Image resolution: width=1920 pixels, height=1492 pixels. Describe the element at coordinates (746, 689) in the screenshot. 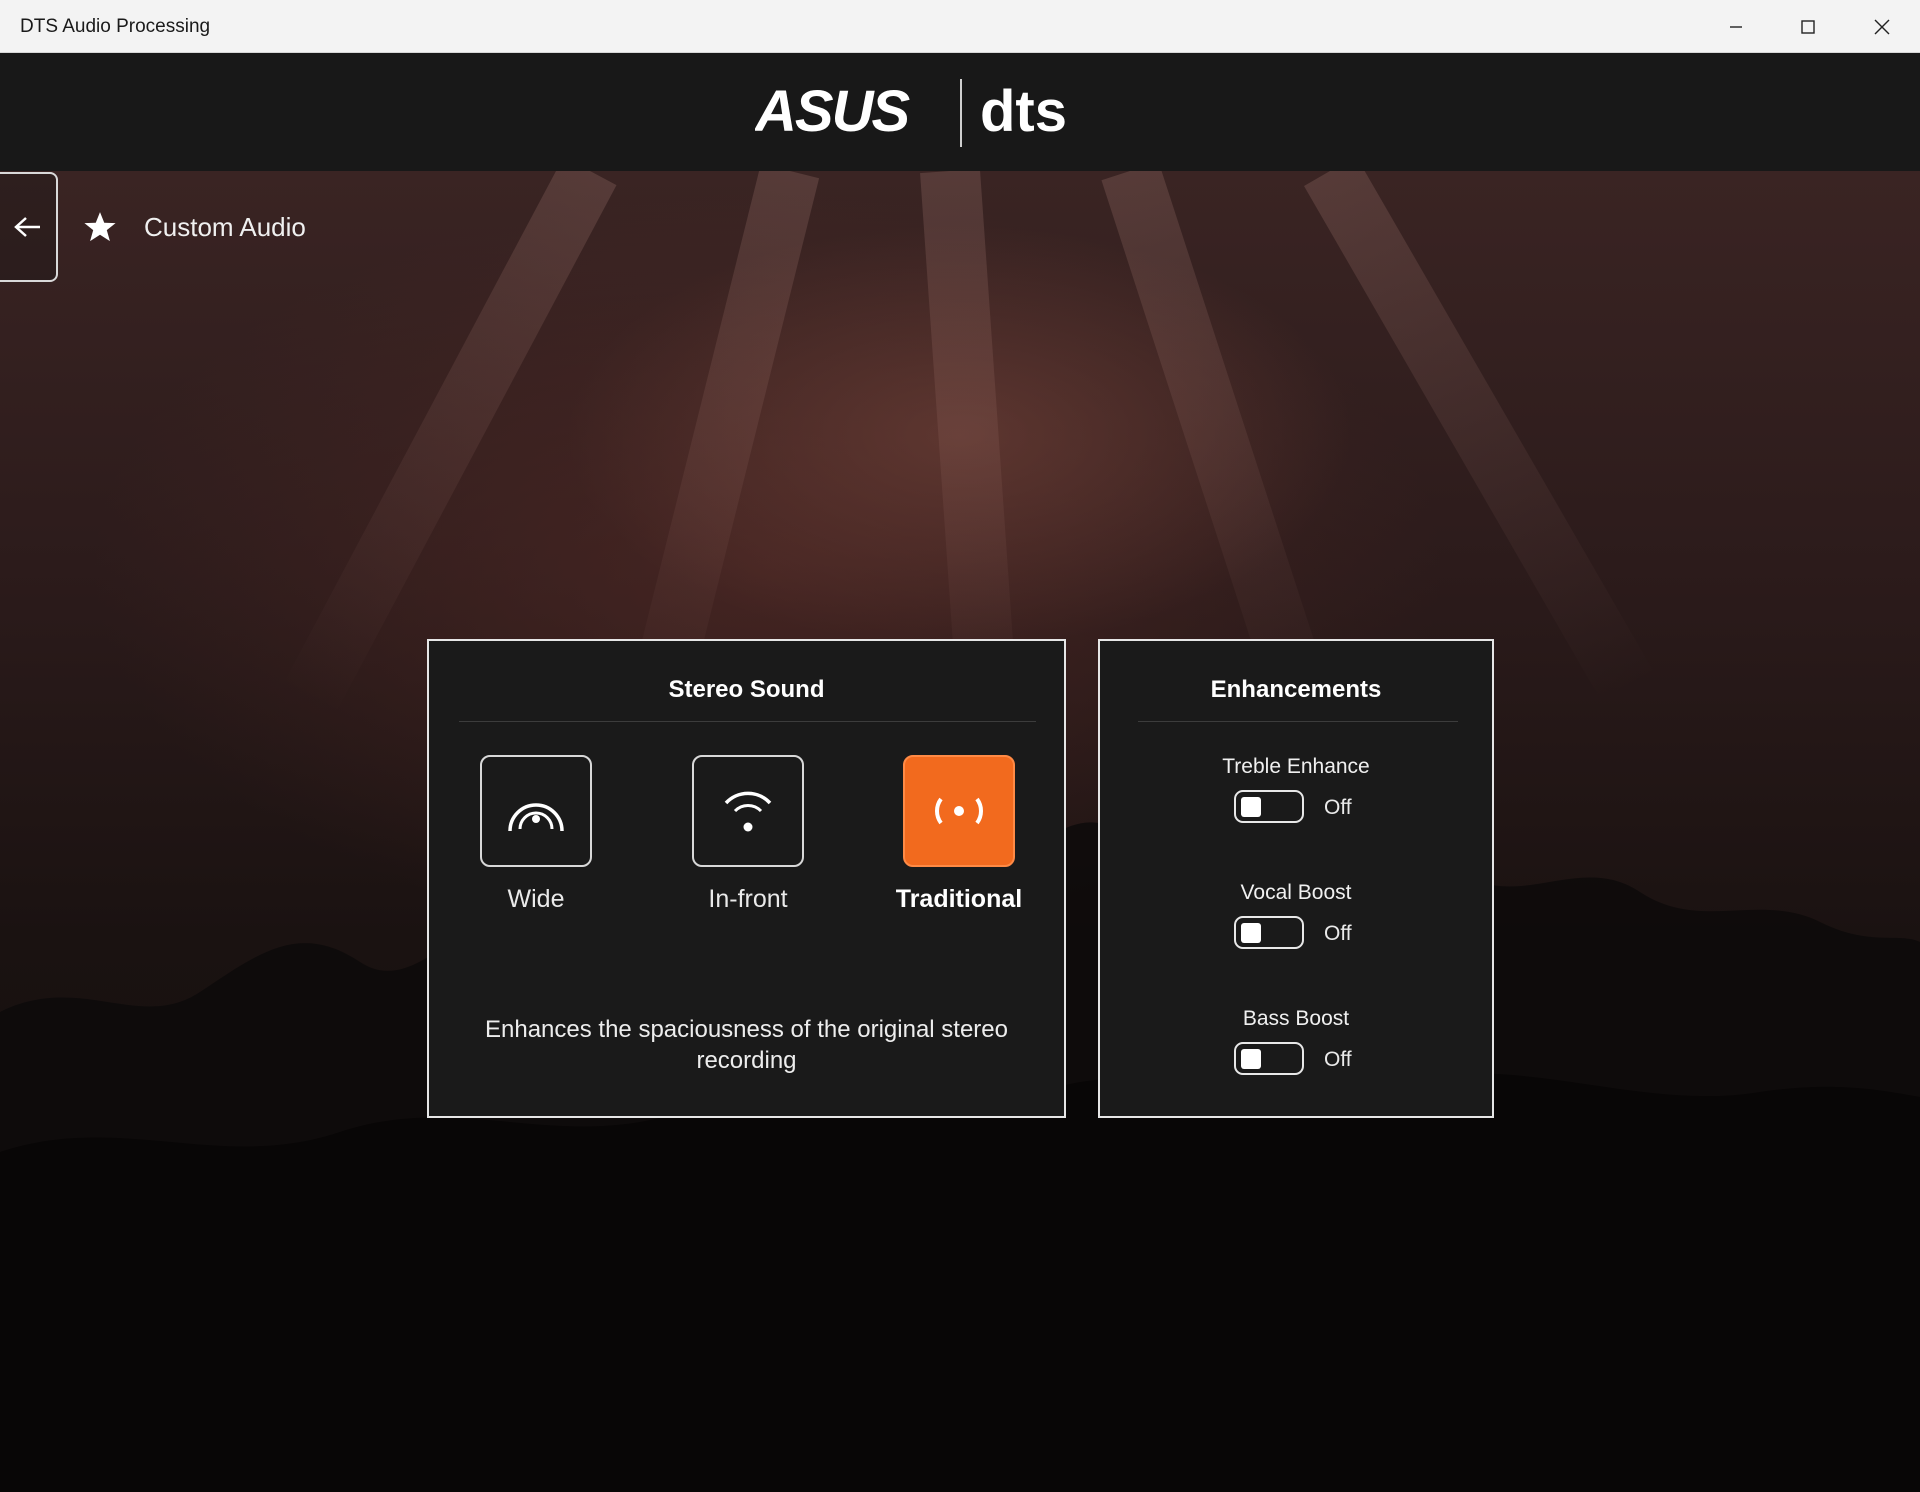

I see `stereo-sound-title: Stereo Sound` at that location.